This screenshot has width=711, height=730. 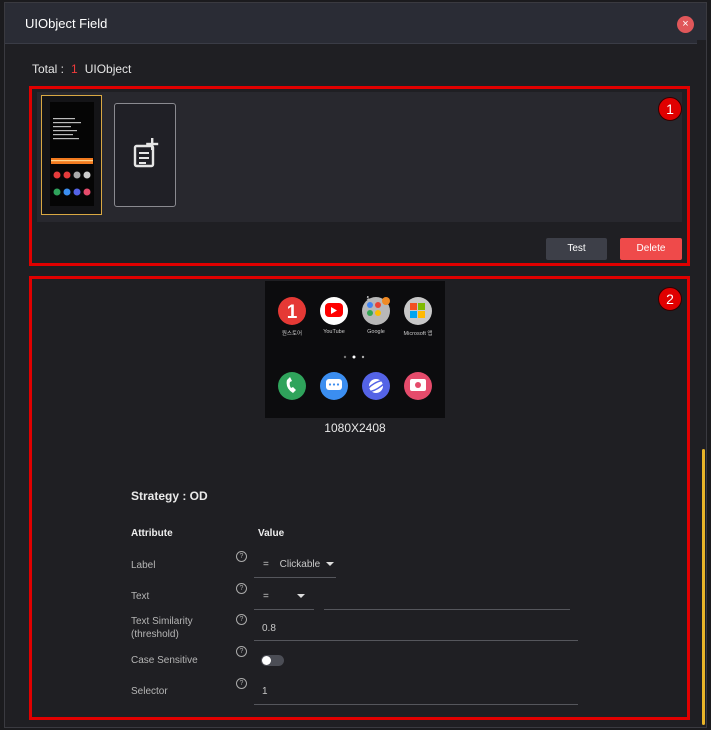 I want to click on total-summary: Total : 1 UIObject, so click(x=81, y=69).